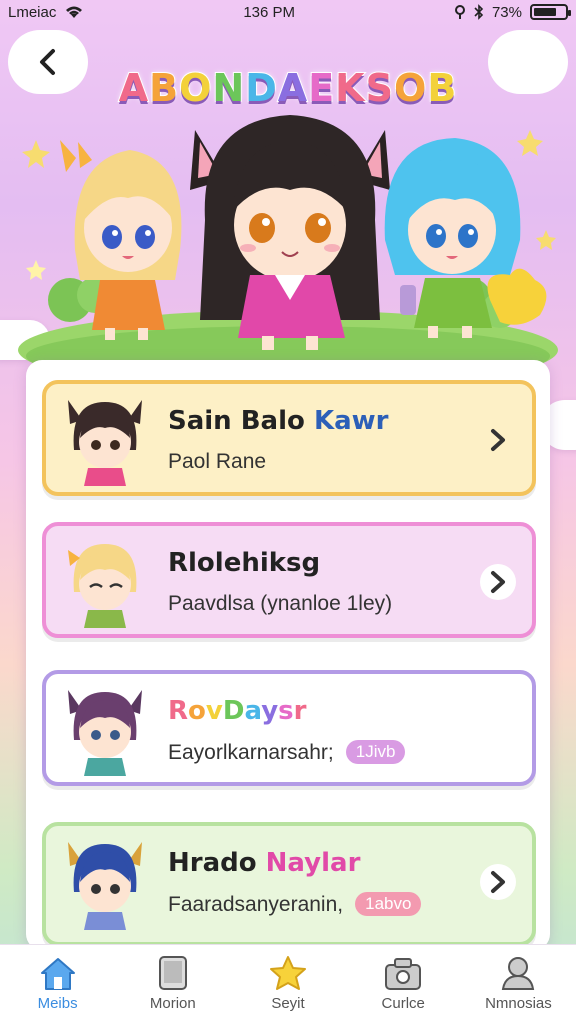 The width and height of the screenshot is (576, 1024). What do you see at coordinates (217, 461) in the screenshot?
I see `card-subtitle: Paol Rane` at bounding box center [217, 461].